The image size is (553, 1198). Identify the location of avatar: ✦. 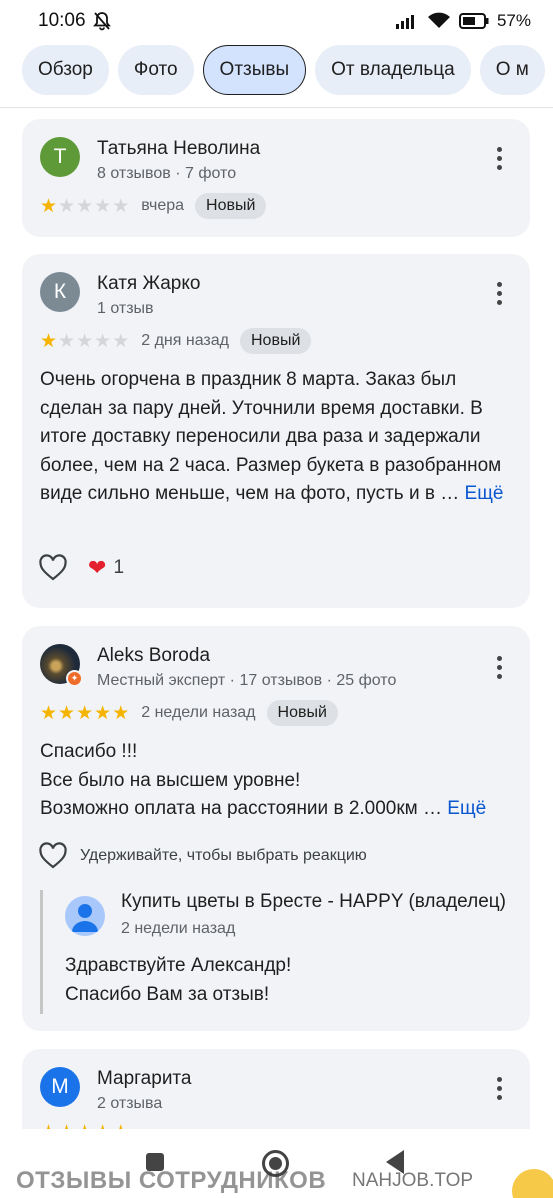
(61, 665).